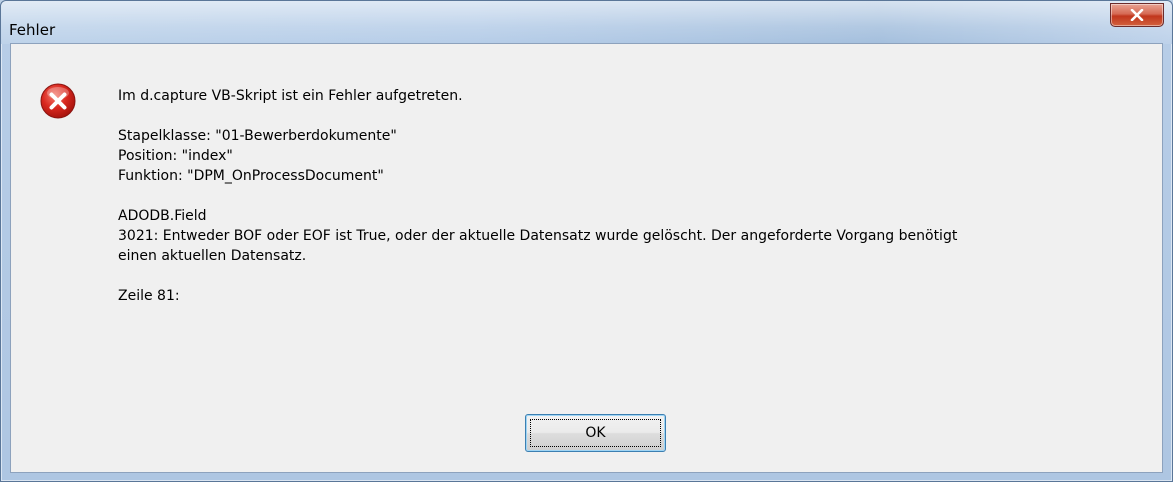  I want to click on close-icon, so click(1137, 15).